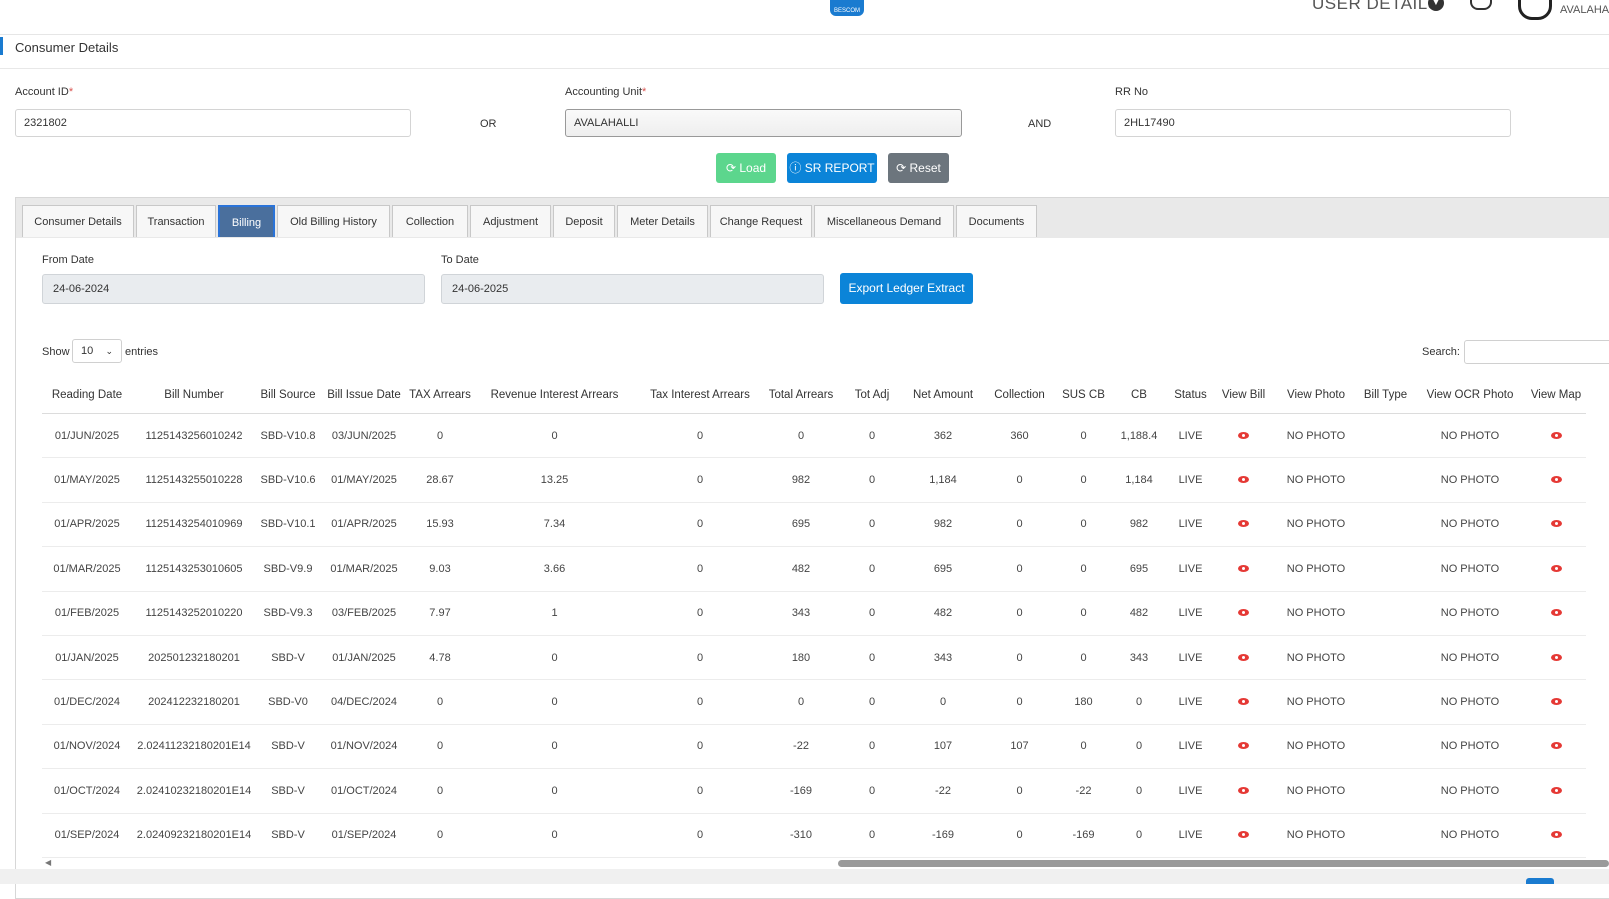 This screenshot has height=899, width=1609. I want to click on table-cell: 01/DEC/2024, so click(87, 702).